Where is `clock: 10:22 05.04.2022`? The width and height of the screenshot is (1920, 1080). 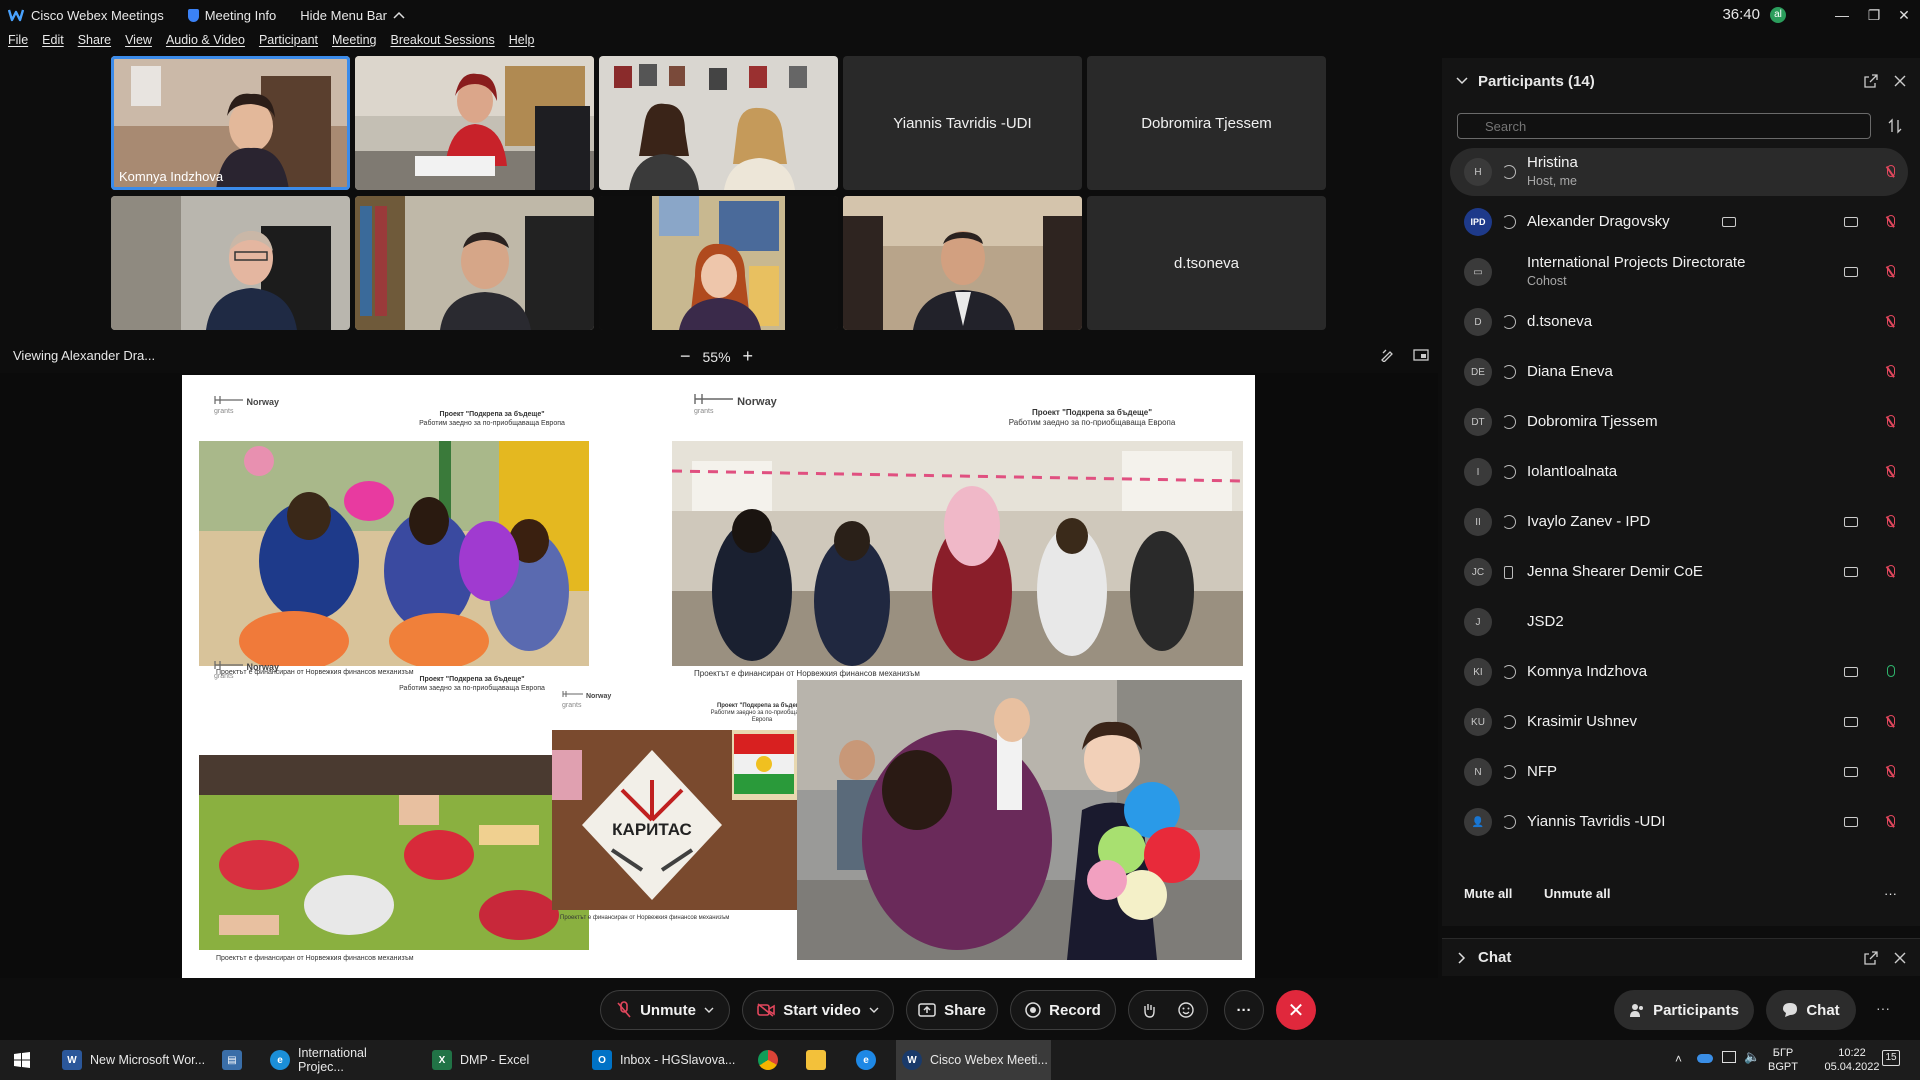 clock: 10:22 05.04.2022 is located at coordinates (1852, 1060).